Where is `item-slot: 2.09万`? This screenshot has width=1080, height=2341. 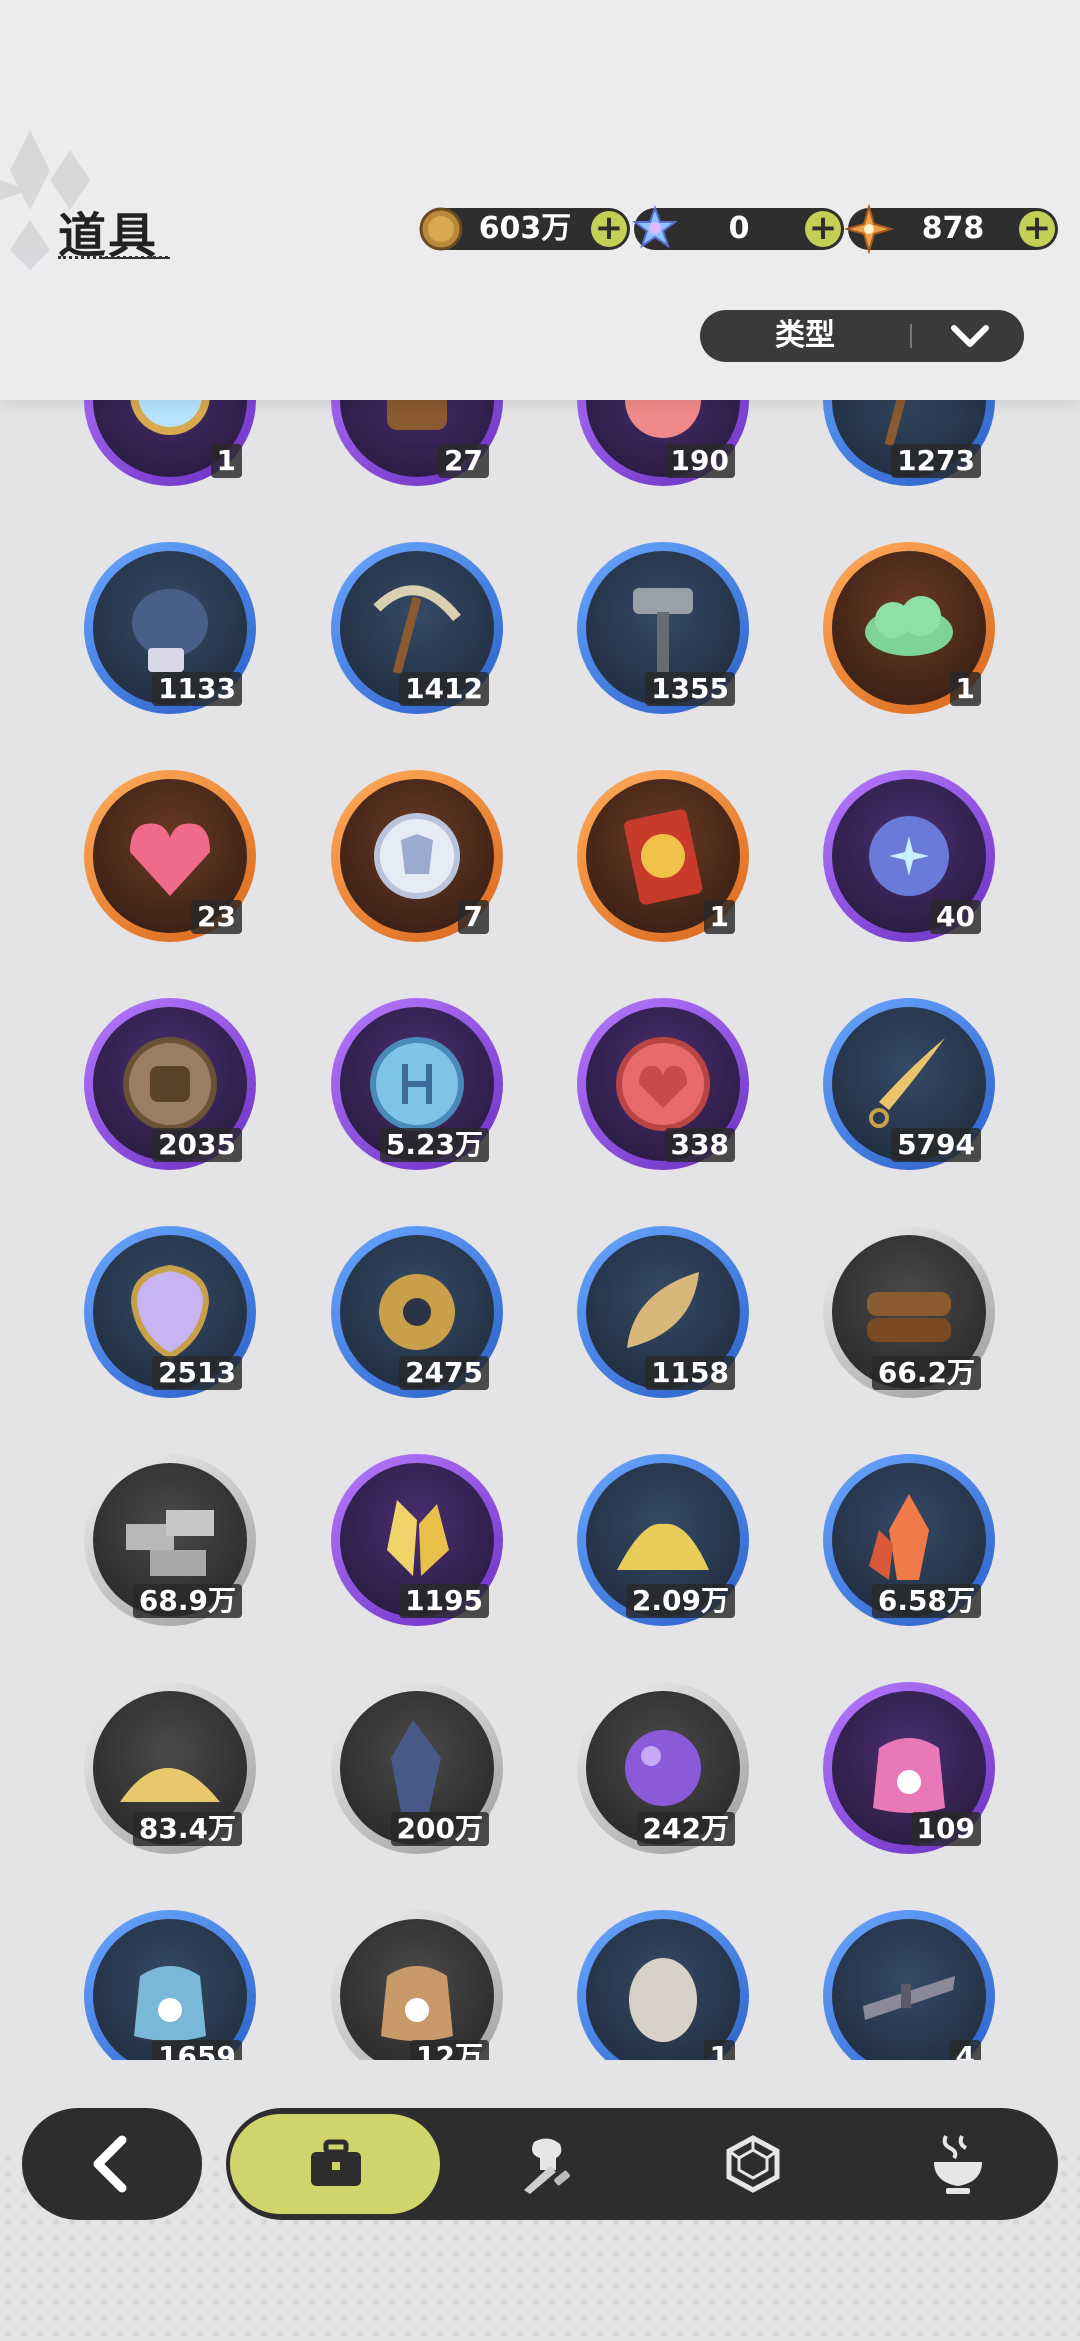
item-slot: 2.09万 is located at coordinates (663, 1540).